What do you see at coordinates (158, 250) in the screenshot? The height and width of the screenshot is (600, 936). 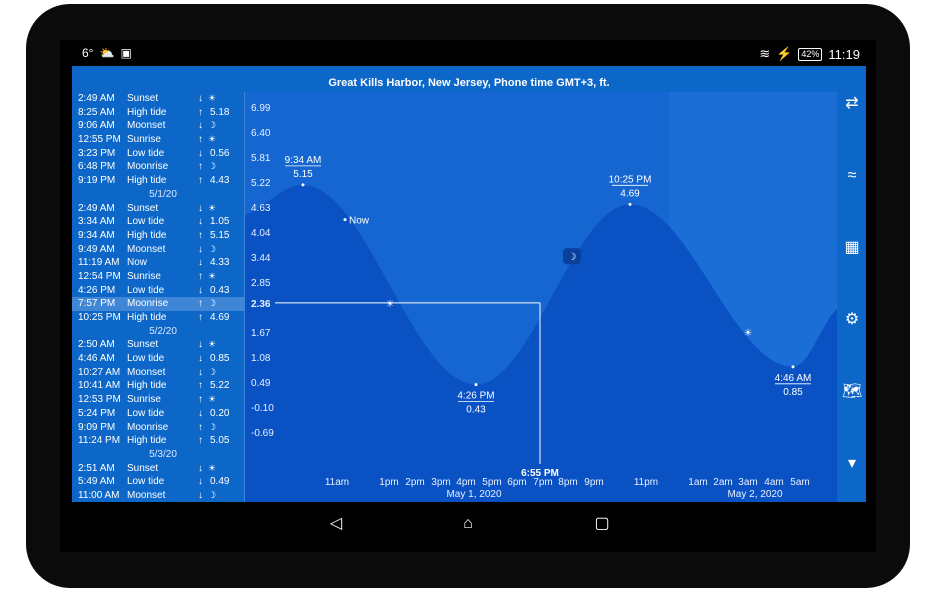 I see `list-item: 9:49 AM Moonset ↓ ☽` at bounding box center [158, 250].